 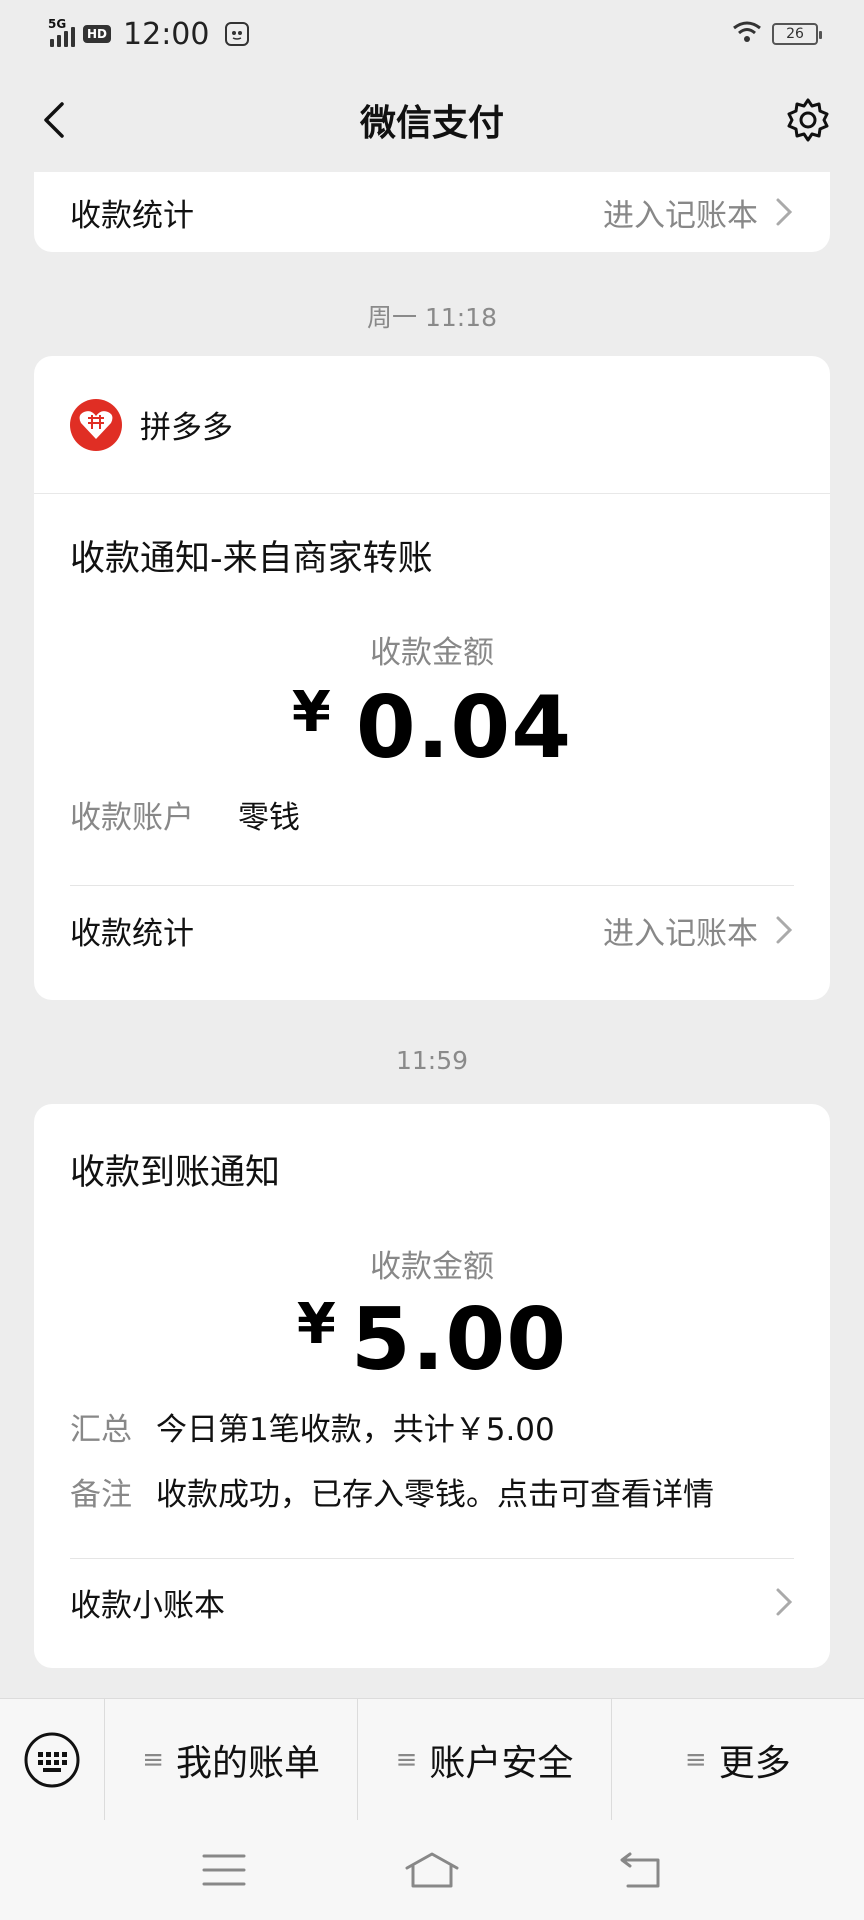 I want to click on menu-my-bills: ≡ 我的账单, so click(x=230, y=1760).